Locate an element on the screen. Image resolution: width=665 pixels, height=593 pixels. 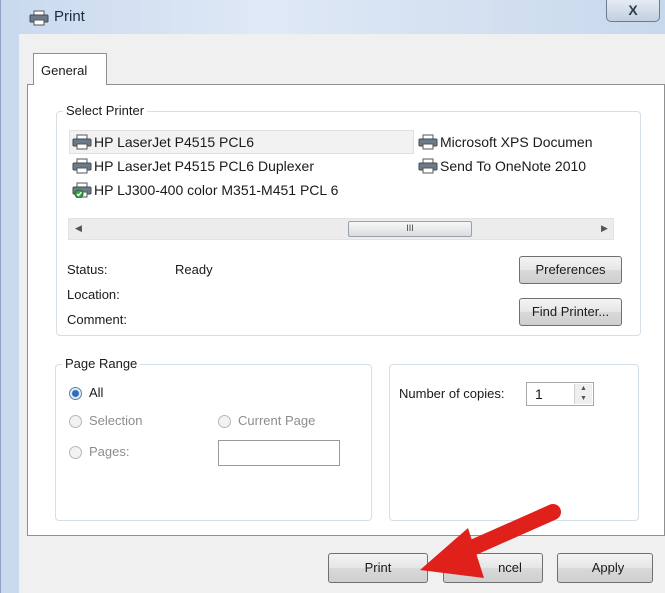
radio-pages-label: Pages: is located at coordinates (109, 451).